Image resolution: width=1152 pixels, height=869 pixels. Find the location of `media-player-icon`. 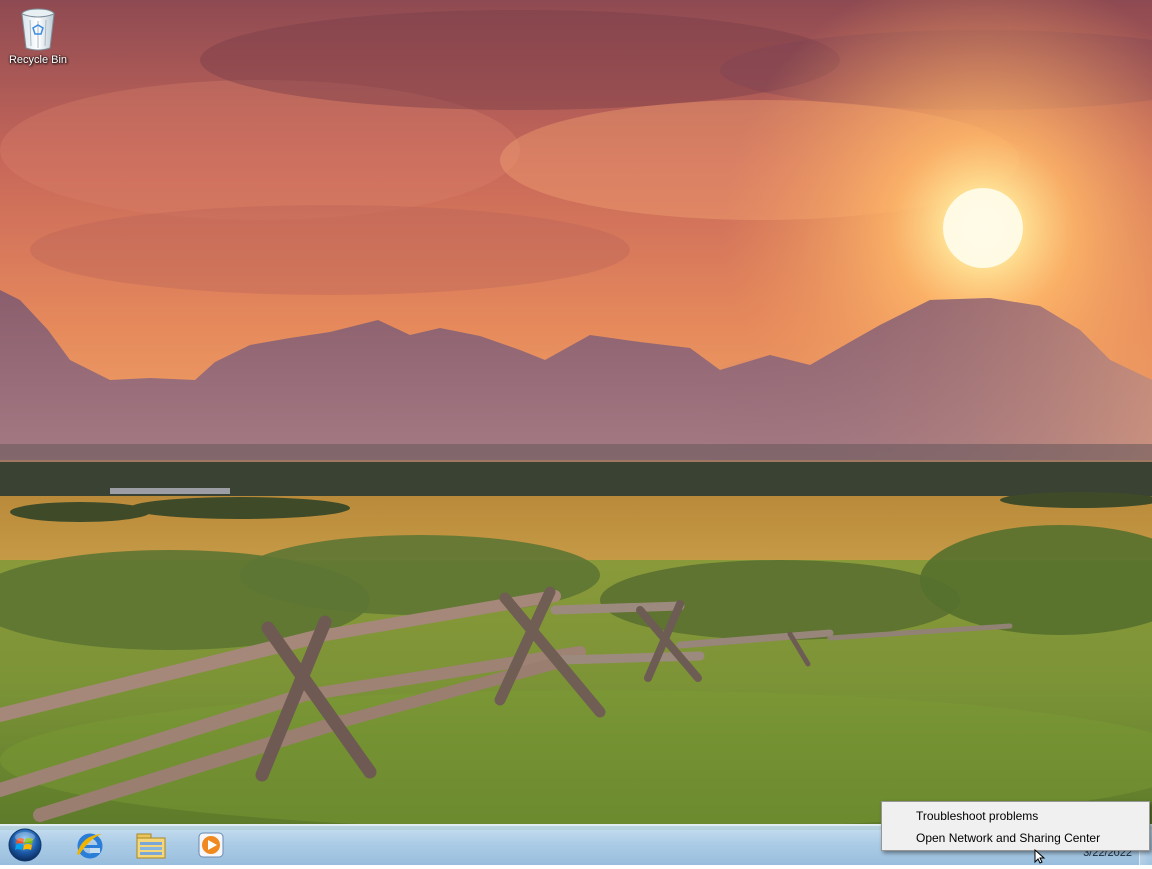

media-player-icon is located at coordinates (211, 845).